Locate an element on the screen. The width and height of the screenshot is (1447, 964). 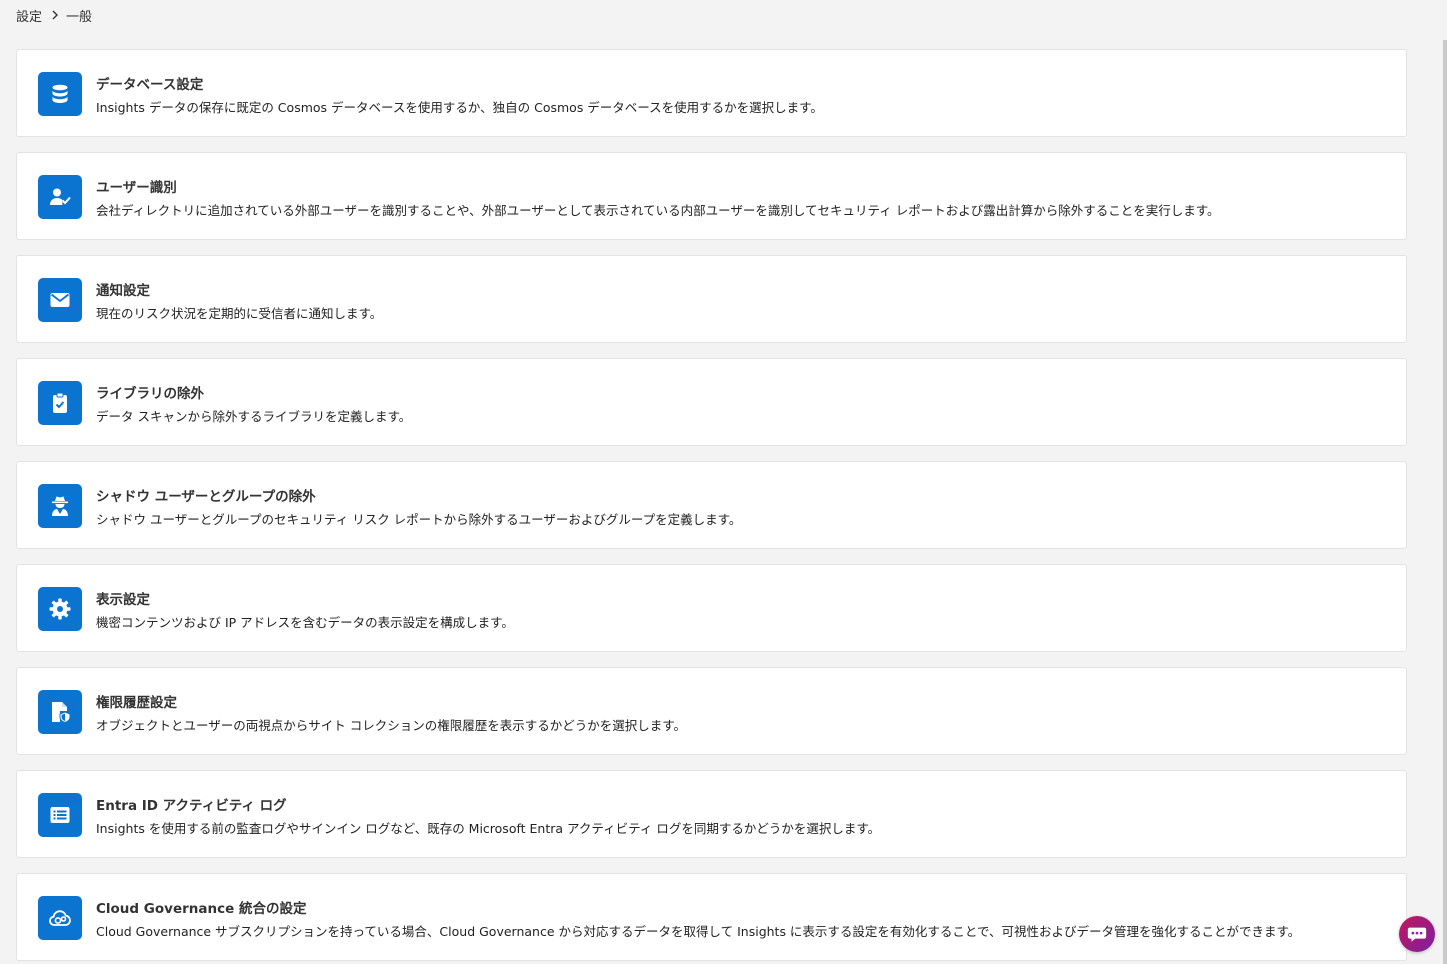
card-title: ライブラリの除外 is located at coordinates (150, 394).